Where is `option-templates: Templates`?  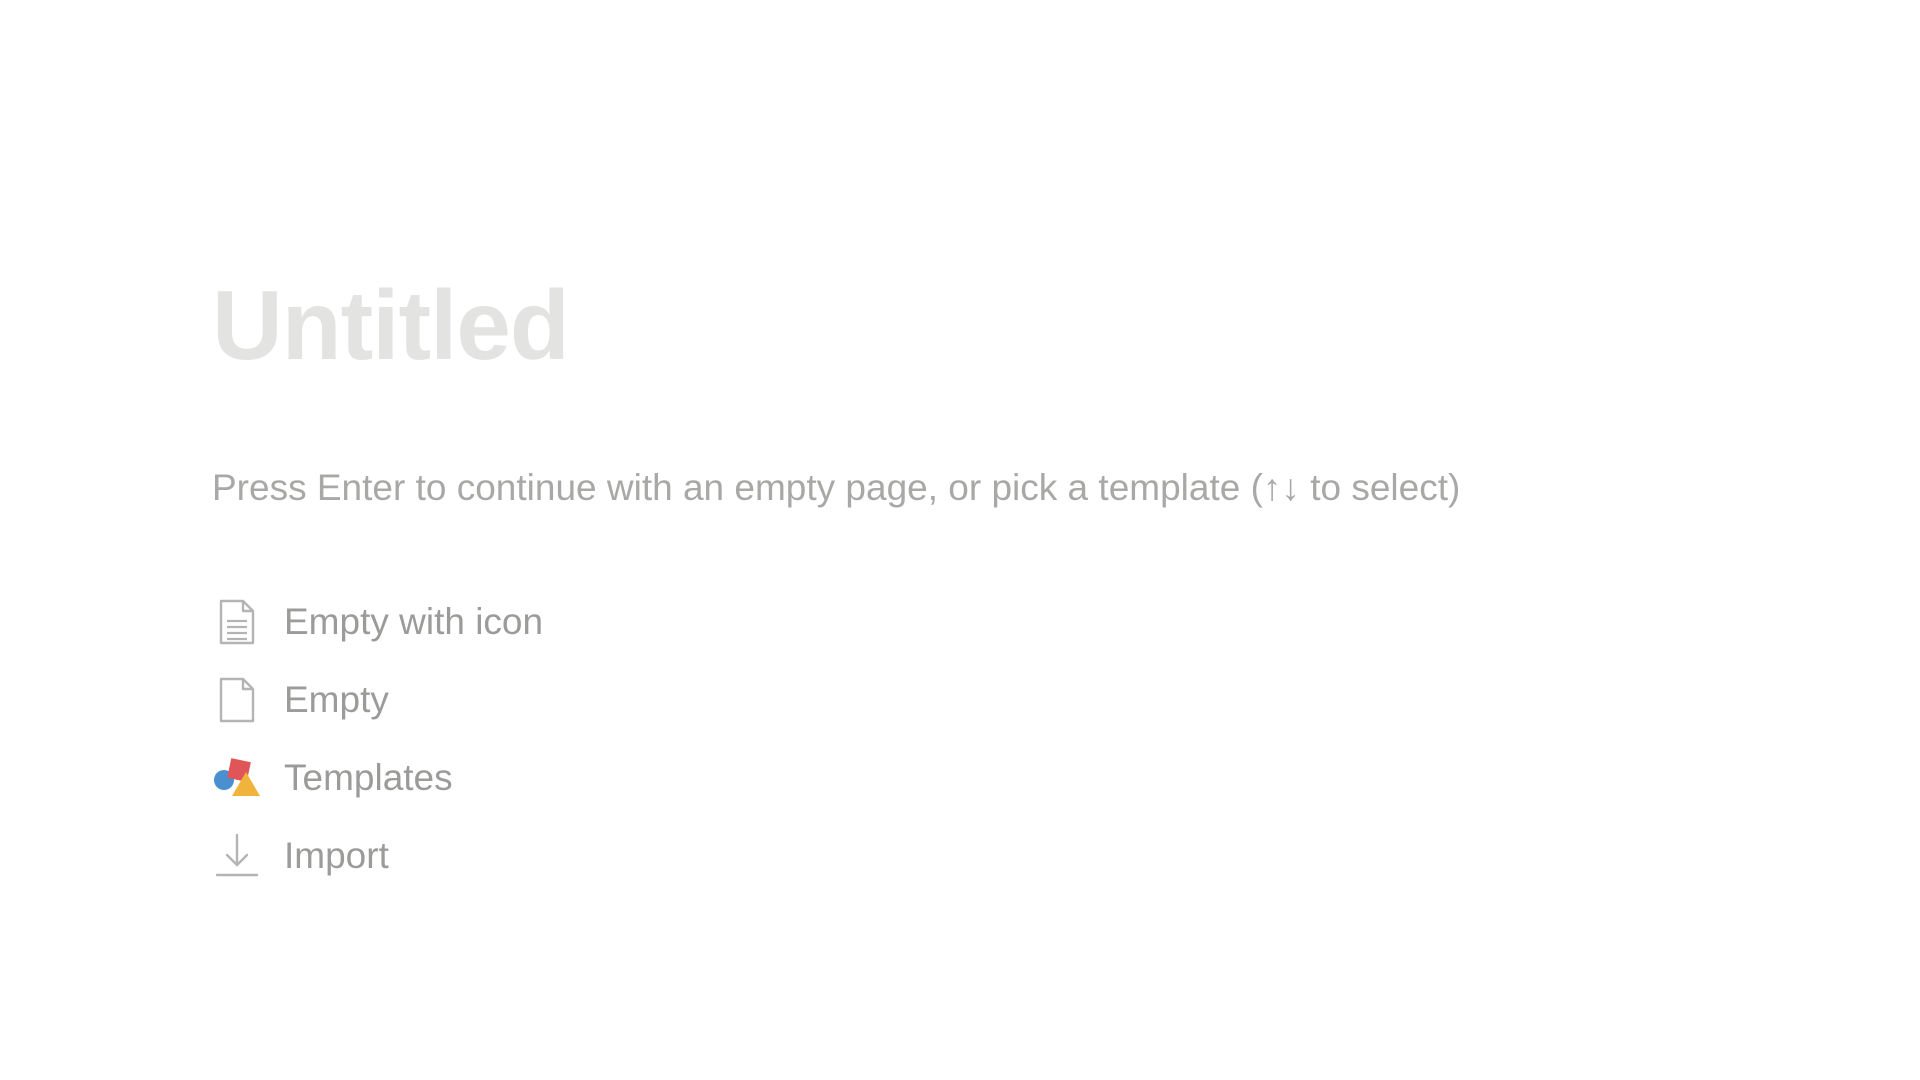
option-templates: Templates is located at coordinates (962, 778).